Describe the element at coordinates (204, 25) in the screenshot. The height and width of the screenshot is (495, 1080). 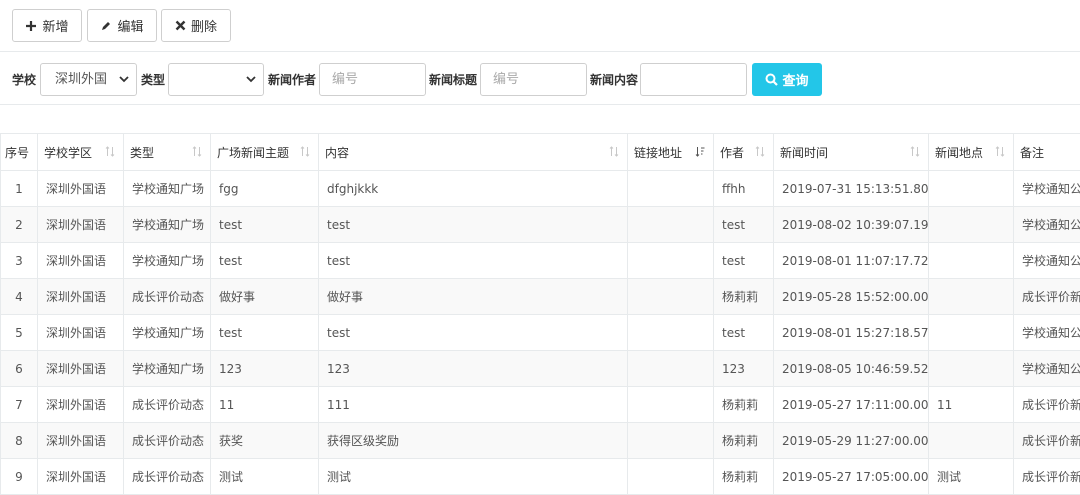
I see `delete-button-label: 删除` at that location.